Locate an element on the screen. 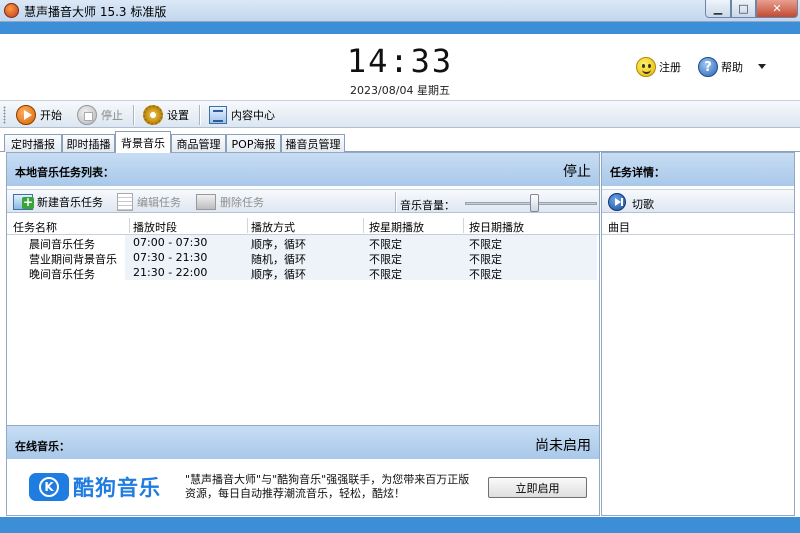 The image size is (800, 533). task-period-cell: 21:30 - 22:00 is located at coordinates (170, 272).